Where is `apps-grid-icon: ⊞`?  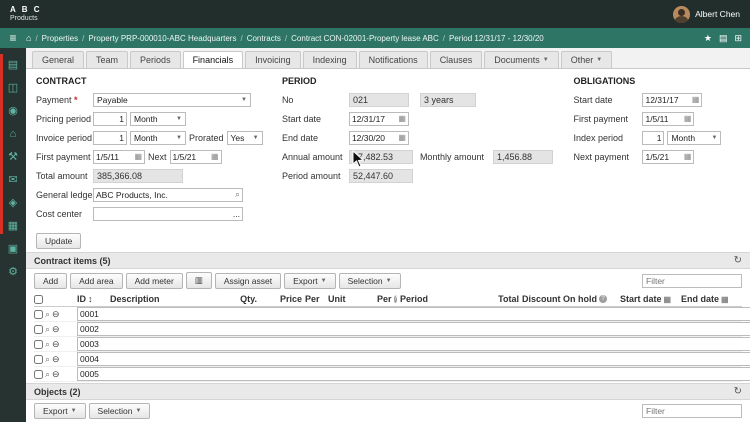 apps-grid-icon: ⊞ is located at coordinates (738, 38).